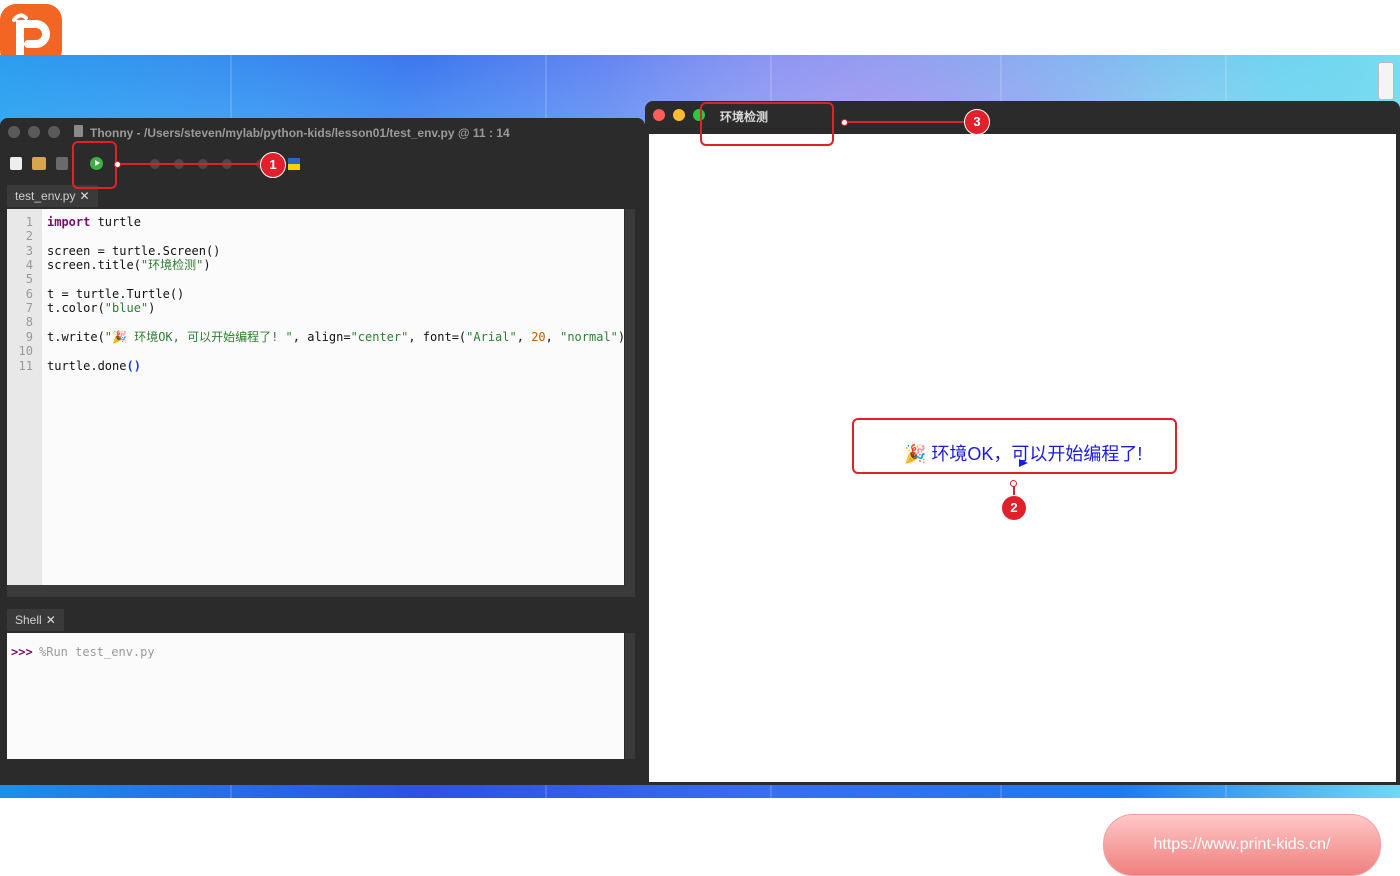  Describe the element at coordinates (126, 308) in the screenshot. I see `code-token: "blue"` at that location.